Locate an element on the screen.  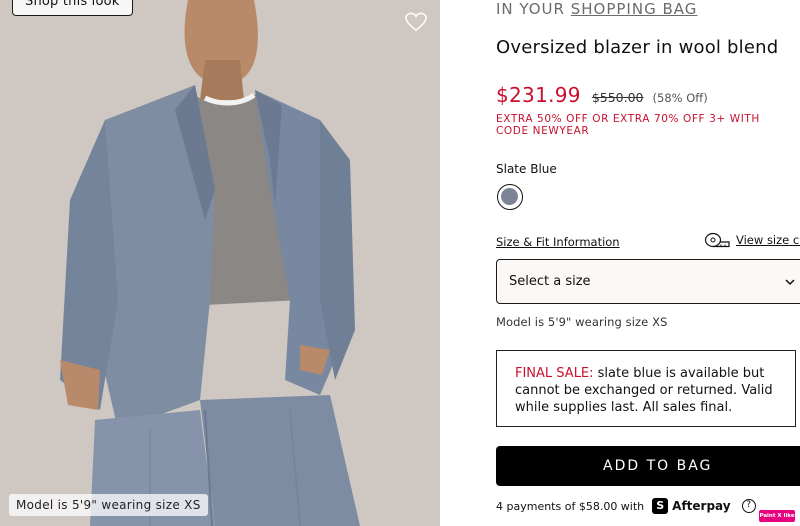
afterpay-installments: 4 payments of $58.00 with S Afterpay ? is located at coordinates (626, 506).